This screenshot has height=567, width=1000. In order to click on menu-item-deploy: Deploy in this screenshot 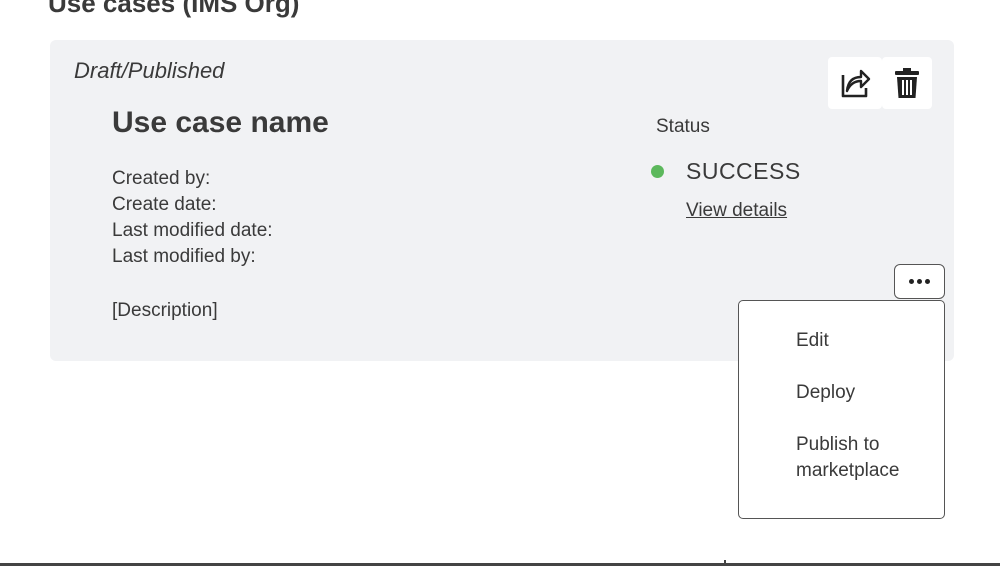, I will do `click(825, 393)`.